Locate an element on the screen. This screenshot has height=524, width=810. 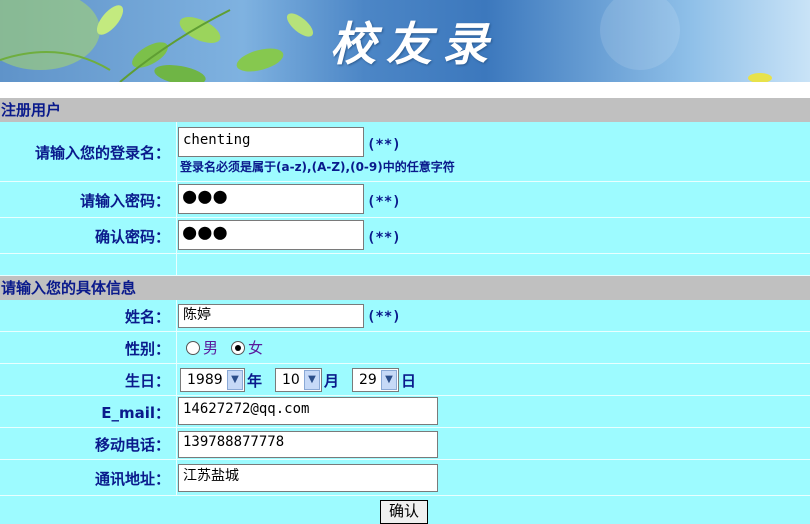
gender-male-label: 男 is located at coordinates (210, 347).